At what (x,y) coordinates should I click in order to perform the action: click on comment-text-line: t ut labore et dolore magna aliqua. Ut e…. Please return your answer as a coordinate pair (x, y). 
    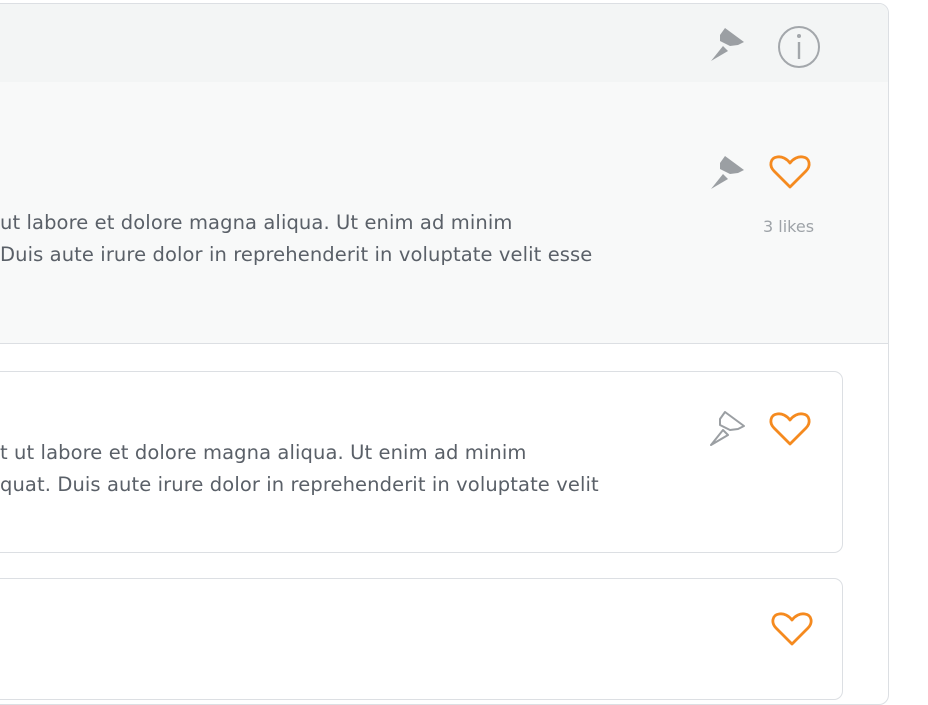
    Looking at the image, I should click on (263, 452).